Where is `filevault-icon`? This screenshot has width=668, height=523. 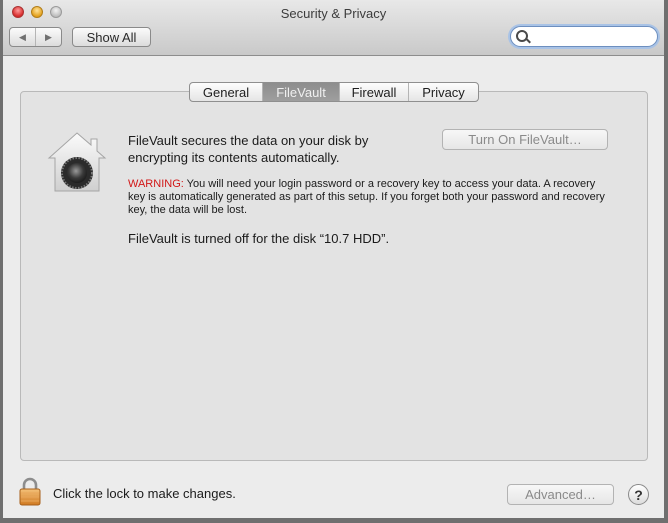 filevault-icon is located at coordinates (77, 162).